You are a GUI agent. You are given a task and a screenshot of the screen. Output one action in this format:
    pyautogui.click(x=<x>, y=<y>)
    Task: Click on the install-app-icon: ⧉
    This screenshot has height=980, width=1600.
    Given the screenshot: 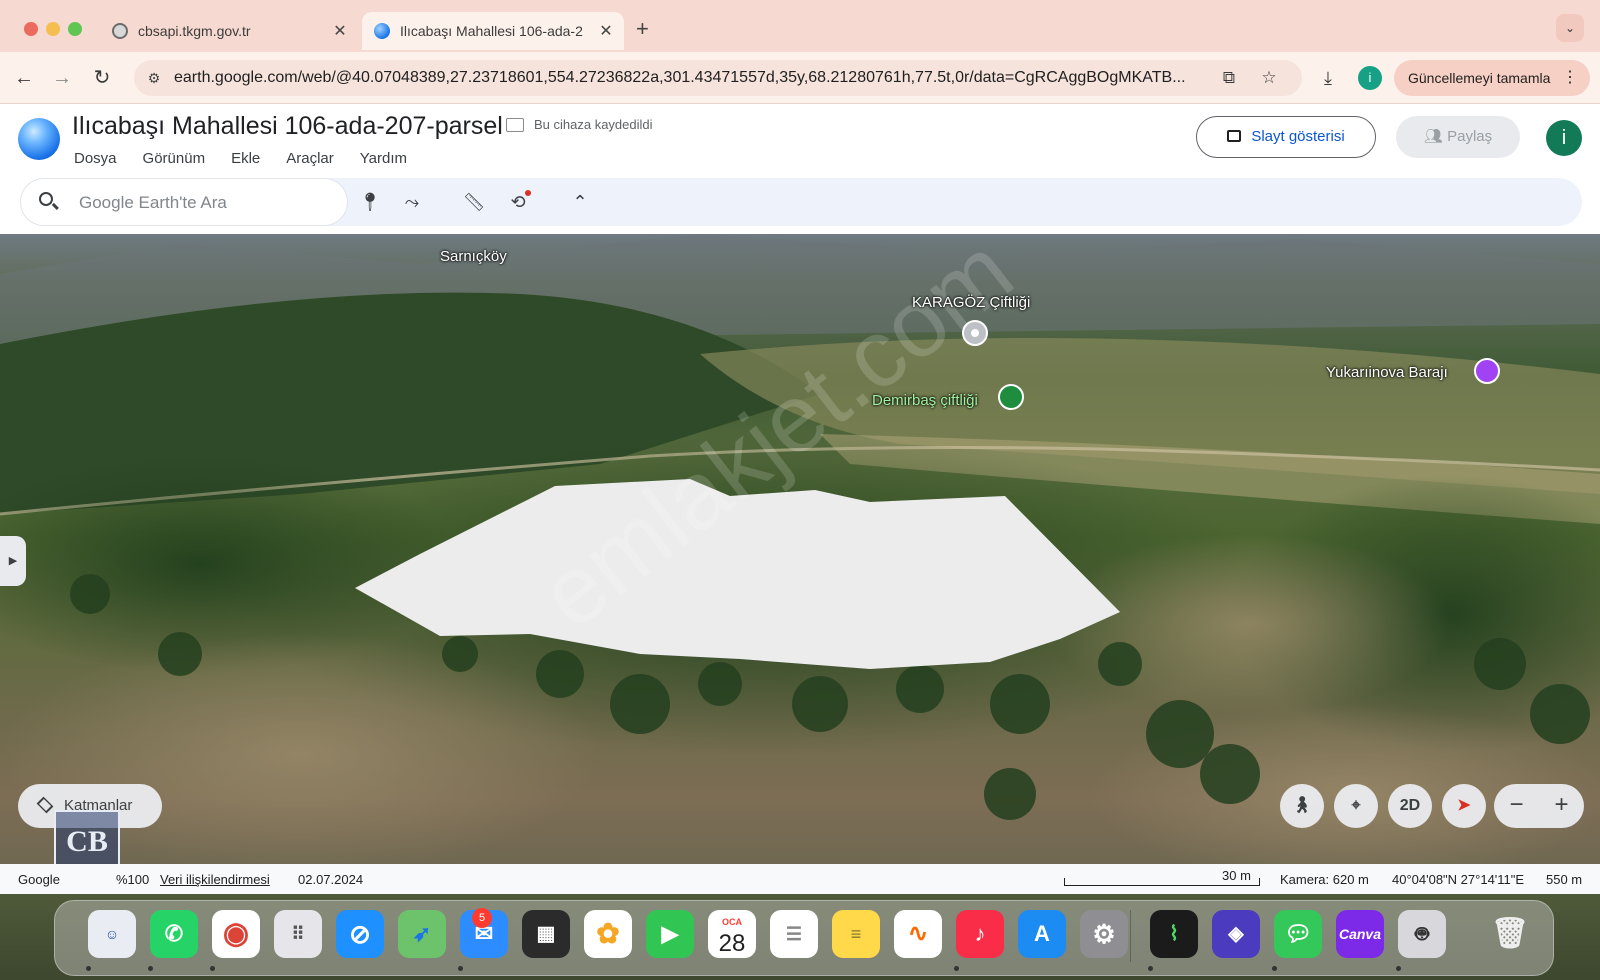 What is the action you would take?
    pyautogui.click(x=1229, y=78)
    